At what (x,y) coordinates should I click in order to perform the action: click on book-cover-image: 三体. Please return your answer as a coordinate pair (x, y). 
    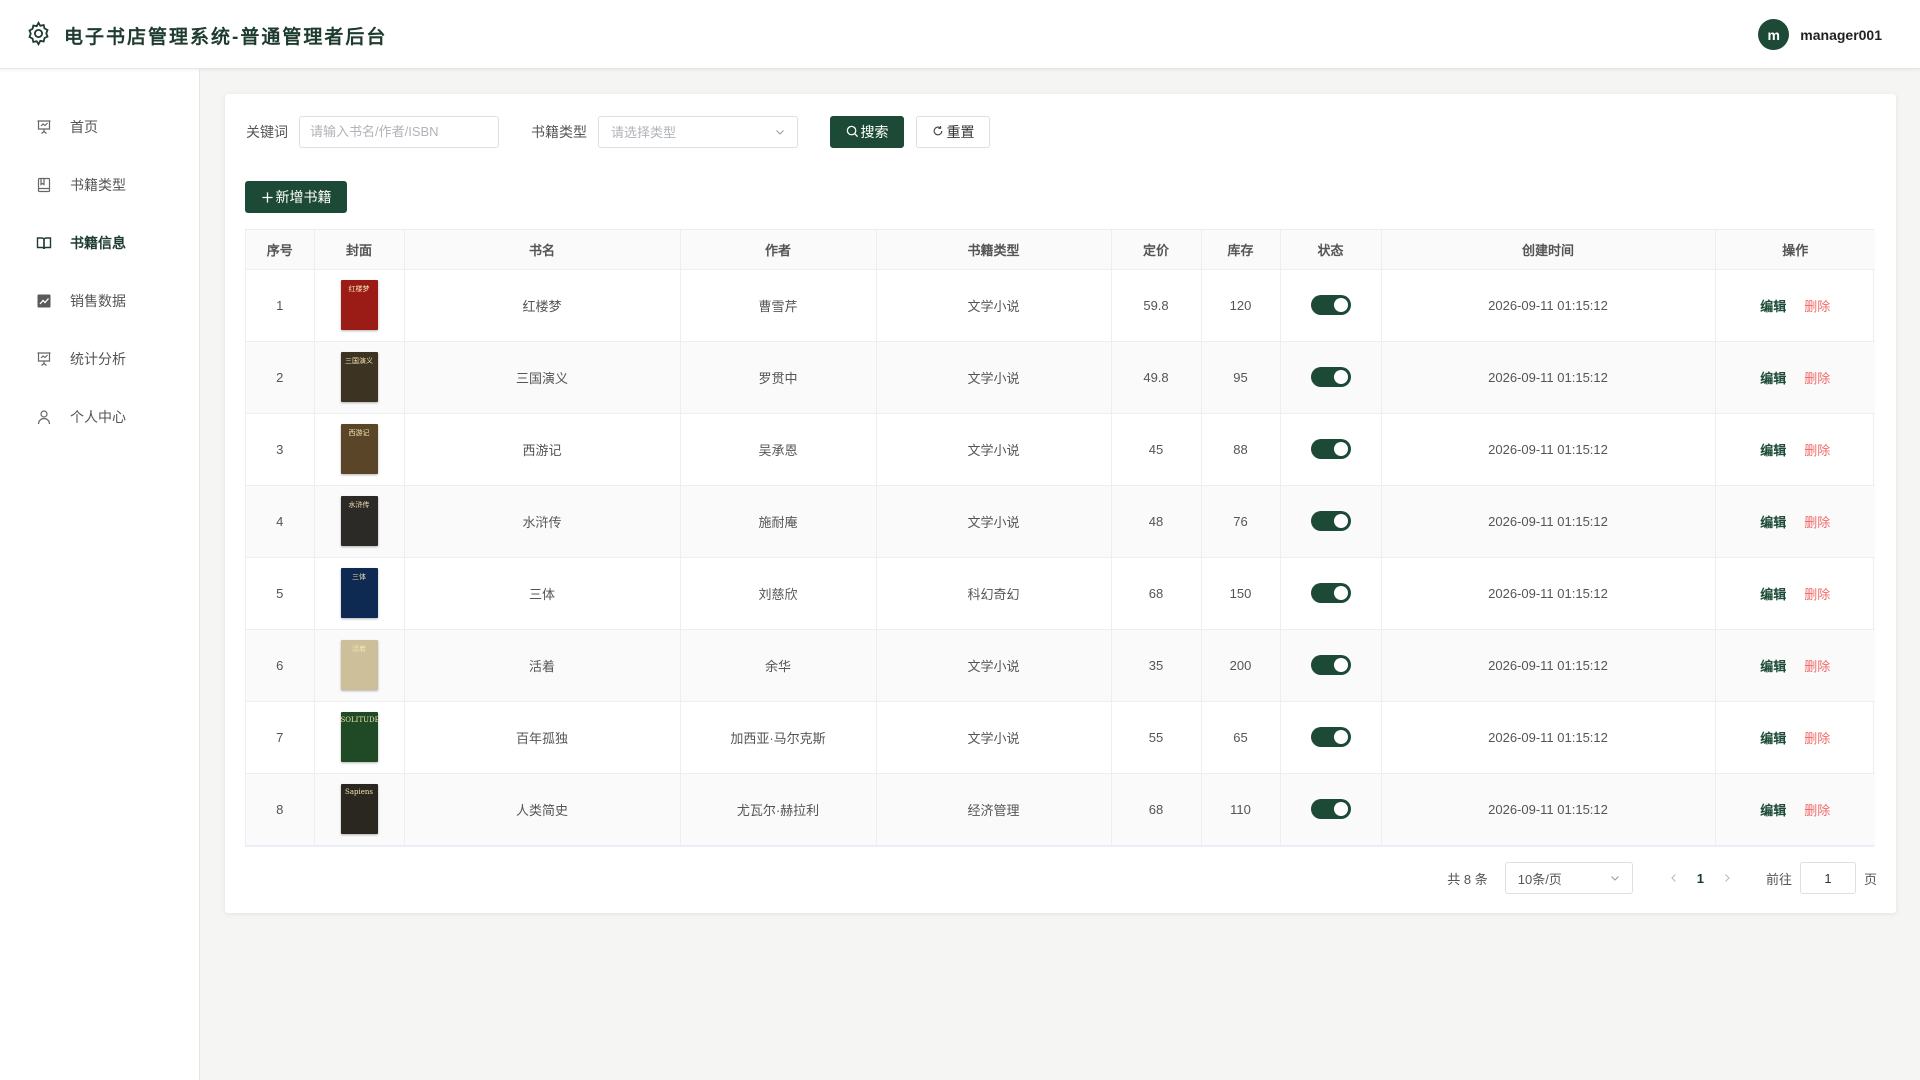
    Looking at the image, I should click on (359, 593).